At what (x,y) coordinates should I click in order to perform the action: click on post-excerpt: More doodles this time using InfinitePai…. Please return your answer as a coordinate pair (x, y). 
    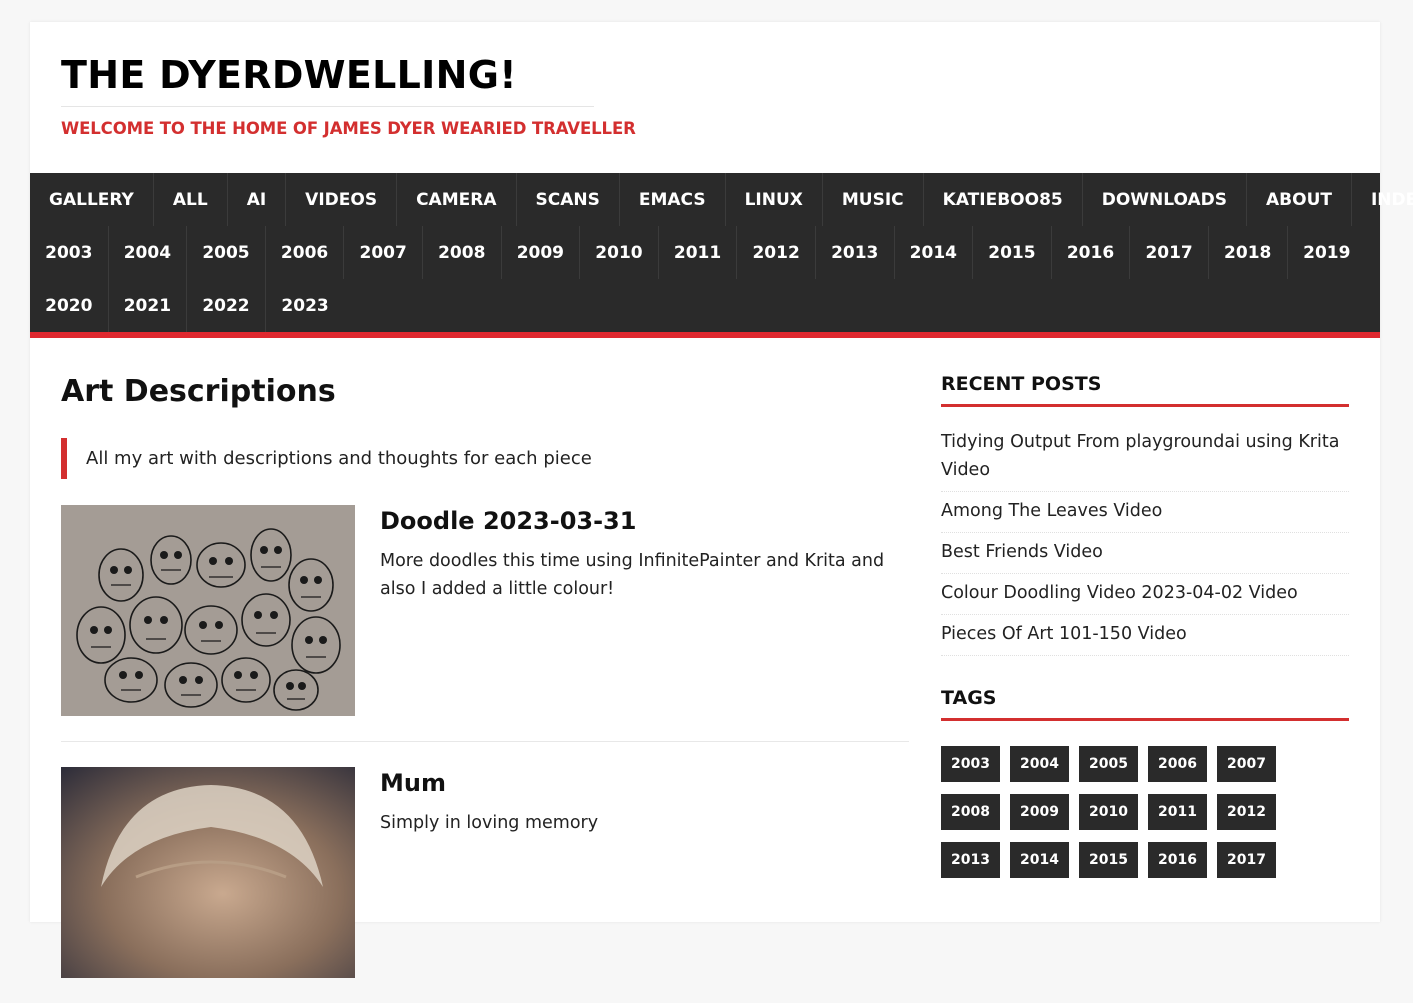
    Looking at the image, I should click on (632, 575).